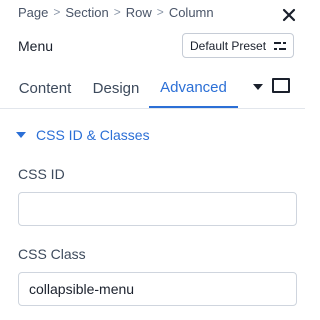 The image size is (320, 320). I want to click on tab-design: Design, so click(116, 88).